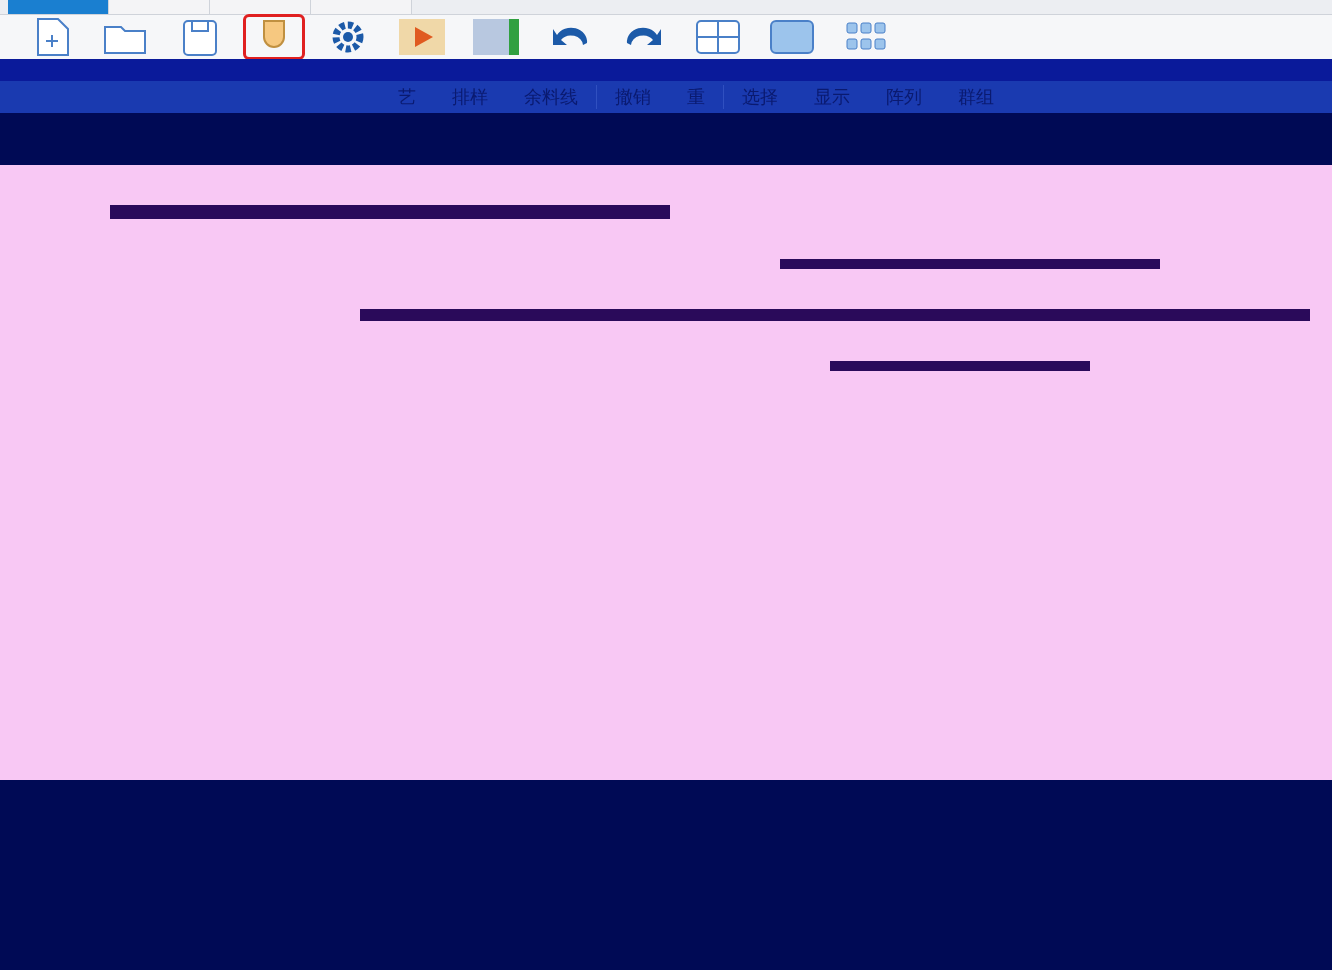 Image resolution: width=1332 pixels, height=970 pixels. I want to click on toolbar-label: 选择, so click(760, 97).